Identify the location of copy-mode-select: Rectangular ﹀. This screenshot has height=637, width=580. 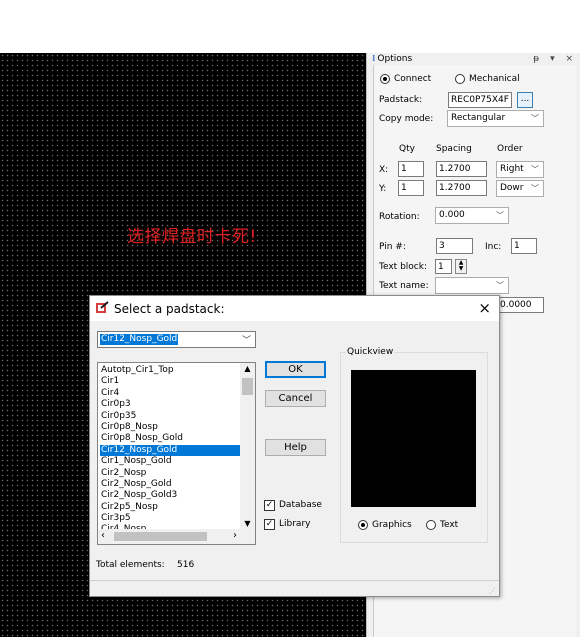
(495, 118).